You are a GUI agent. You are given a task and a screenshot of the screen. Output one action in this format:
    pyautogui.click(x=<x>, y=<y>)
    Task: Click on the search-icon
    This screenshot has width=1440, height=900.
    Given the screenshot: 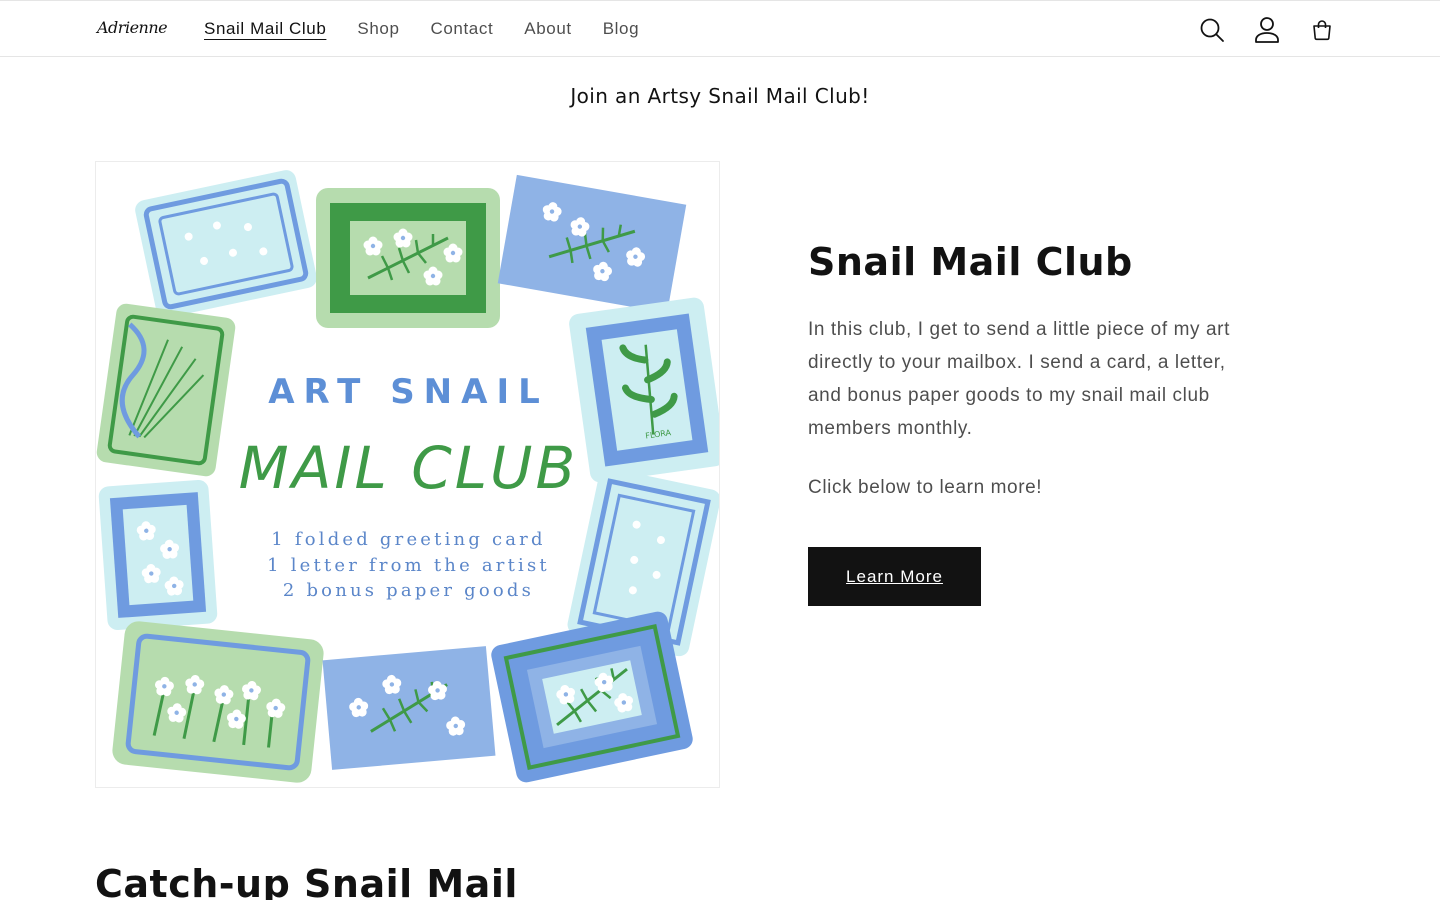 What is the action you would take?
    pyautogui.click(x=1212, y=30)
    